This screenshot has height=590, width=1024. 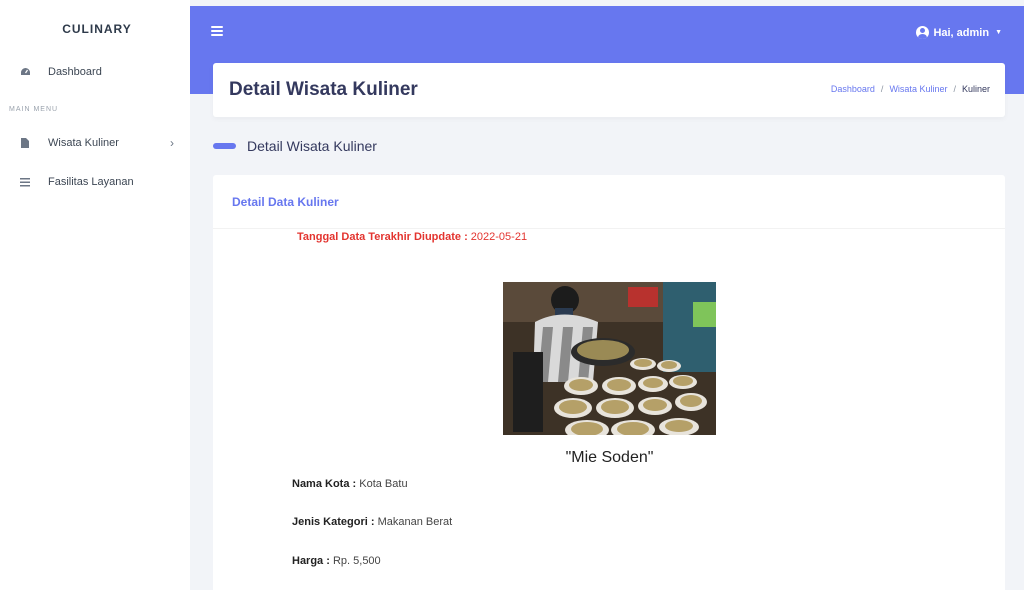 I want to click on sidebar-item-fasilitas-layanan: Fasilitas Layanan, so click(x=95, y=182).